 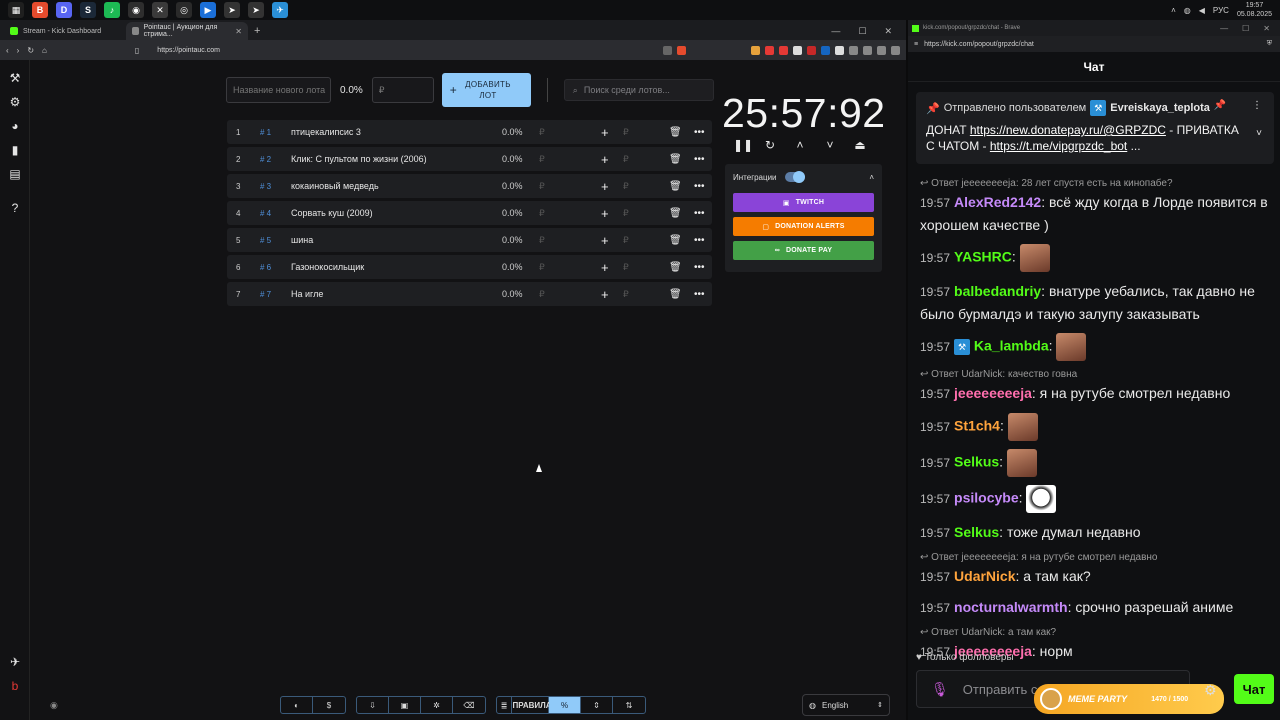 What do you see at coordinates (136, 10) in the screenshot?
I see `obs-icon: ◉` at bounding box center [136, 10].